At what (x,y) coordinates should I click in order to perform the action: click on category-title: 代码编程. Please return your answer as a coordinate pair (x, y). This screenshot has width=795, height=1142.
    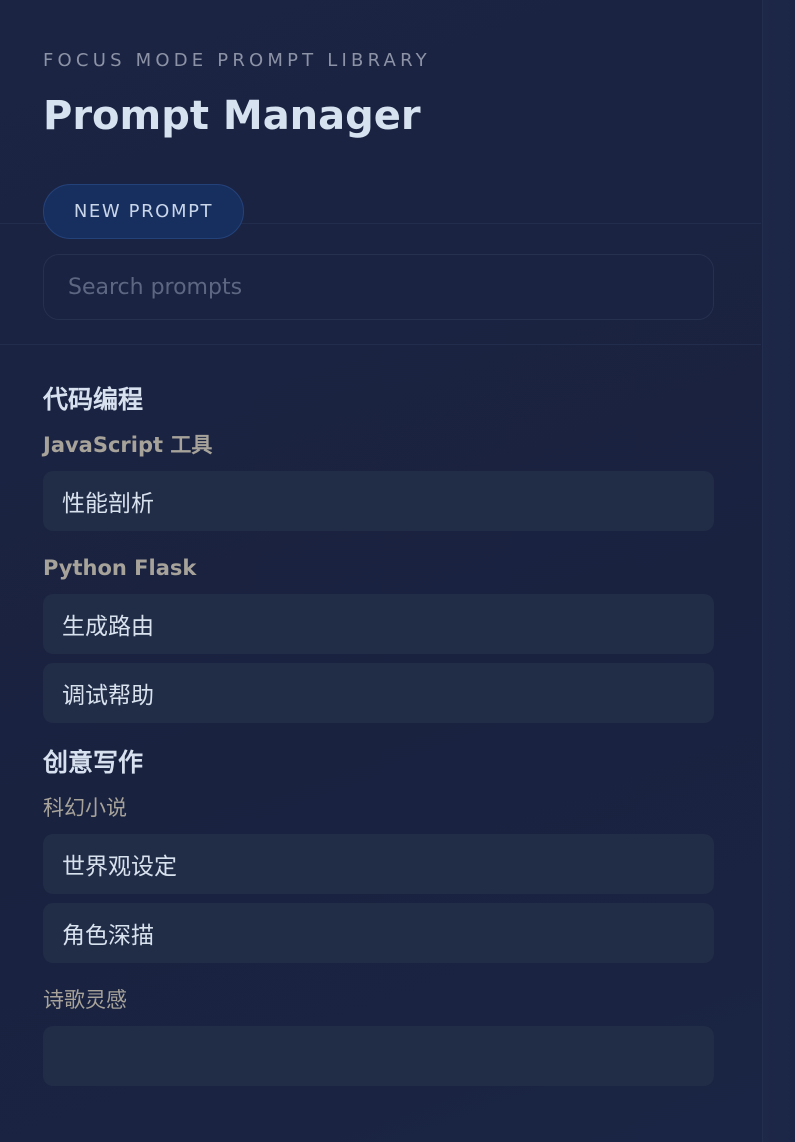
    Looking at the image, I should click on (93, 399).